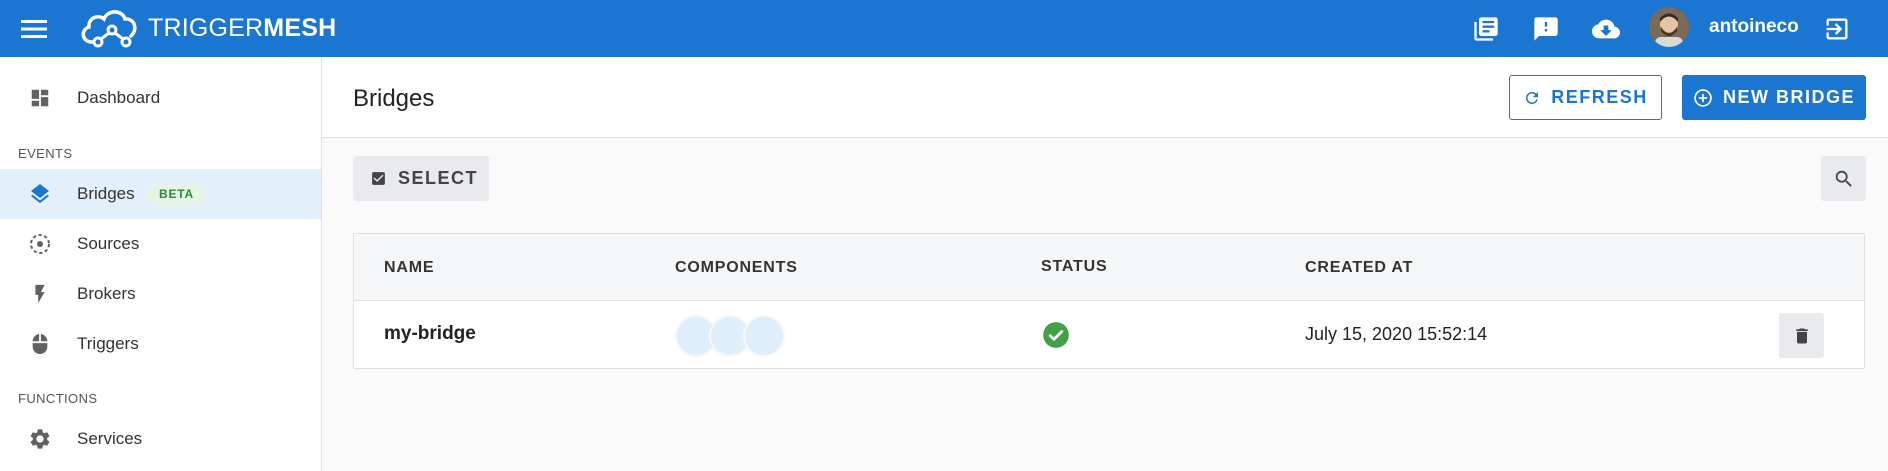 The height and width of the screenshot is (471, 1888). What do you see at coordinates (176, 194) in the screenshot?
I see `beta-badge: BETA` at bounding box center [176, 194].